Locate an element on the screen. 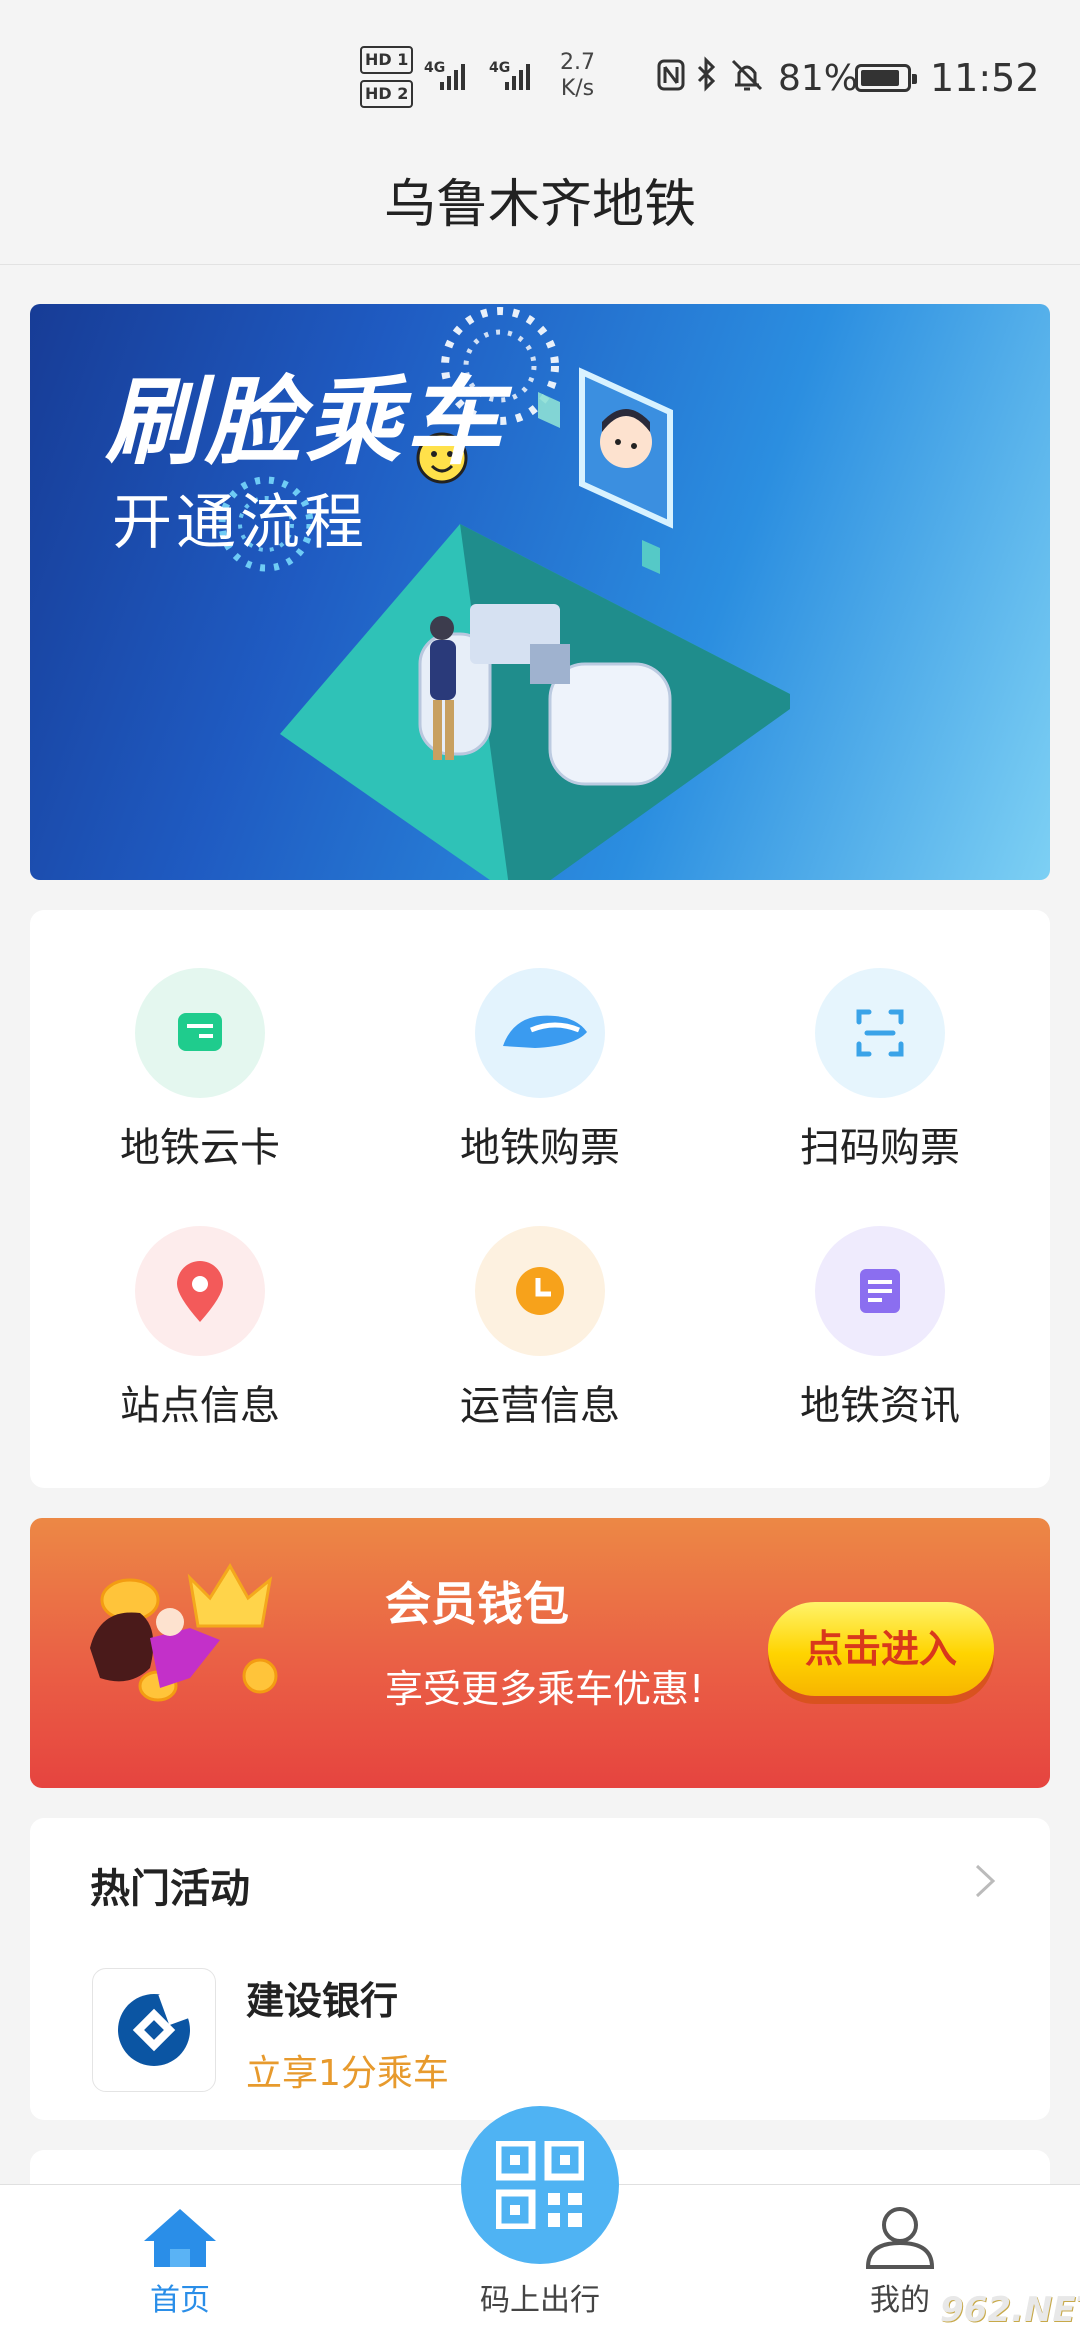  clock-icon is located at coordinates (540, 1291).